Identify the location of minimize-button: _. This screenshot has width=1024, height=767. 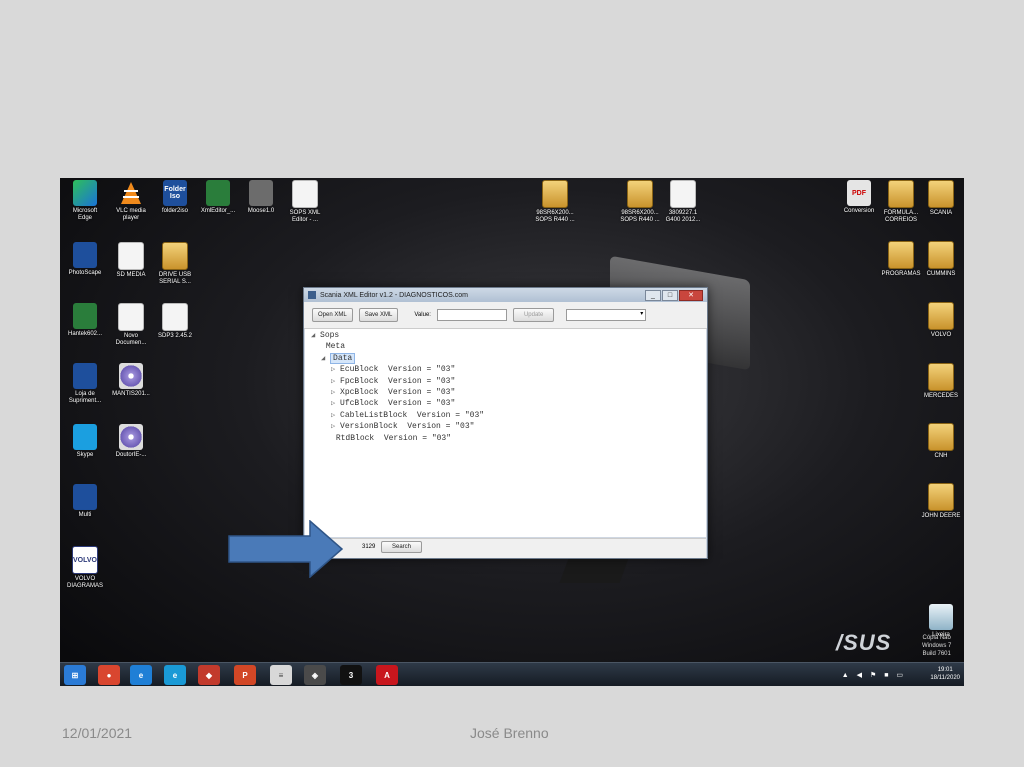
(653, 295).